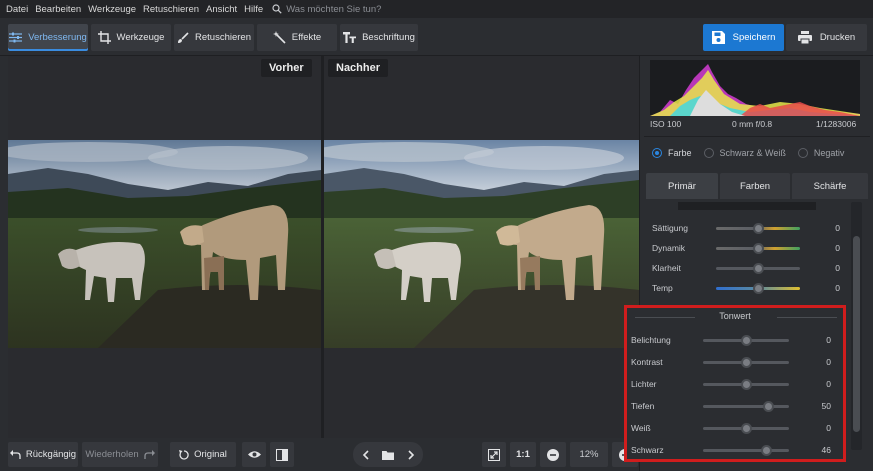  I want to click on file-nav-group, so click(388, 454).